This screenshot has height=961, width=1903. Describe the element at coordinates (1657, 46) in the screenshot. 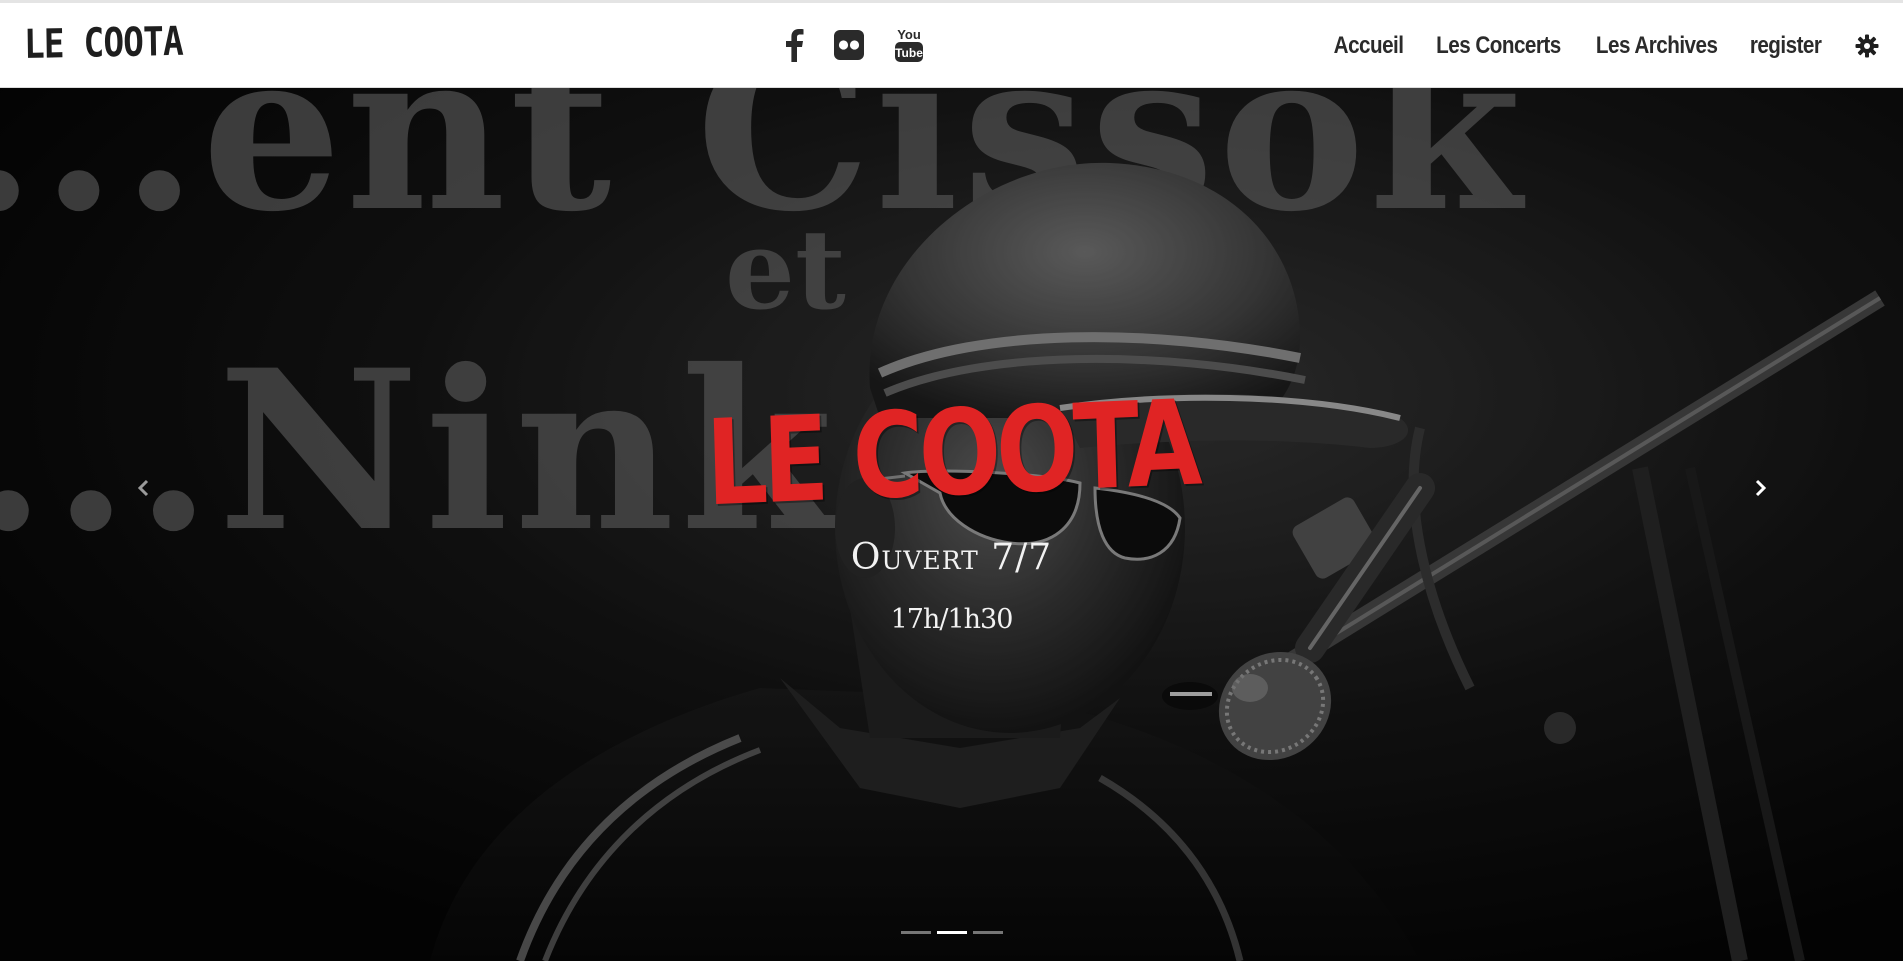

I see `nav-item-les-archives: Les Archives` at that location.